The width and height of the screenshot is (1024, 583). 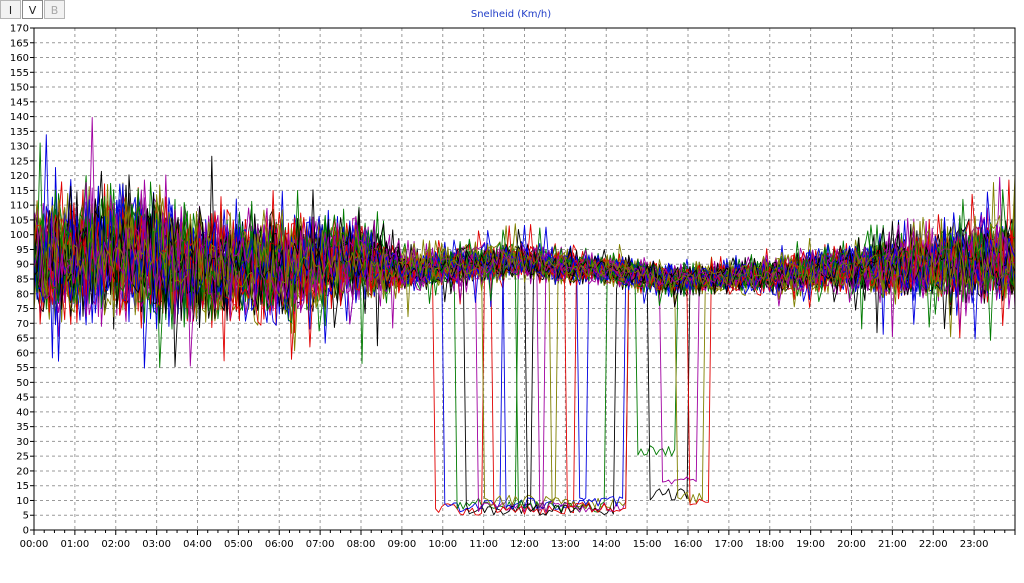 I want to click on y-tick-label: 75, so click(x=22, y=309).